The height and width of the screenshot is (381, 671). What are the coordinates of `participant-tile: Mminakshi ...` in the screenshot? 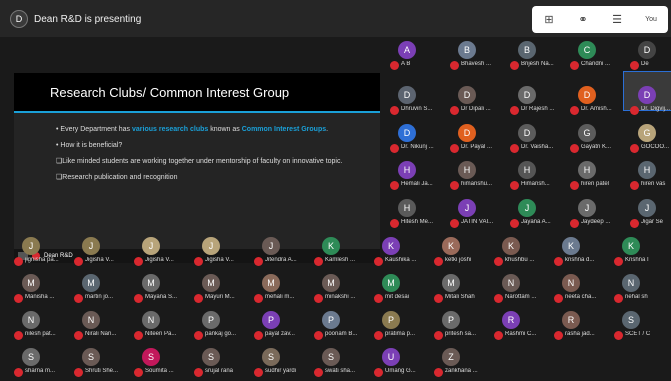 It's located at (344, 290).